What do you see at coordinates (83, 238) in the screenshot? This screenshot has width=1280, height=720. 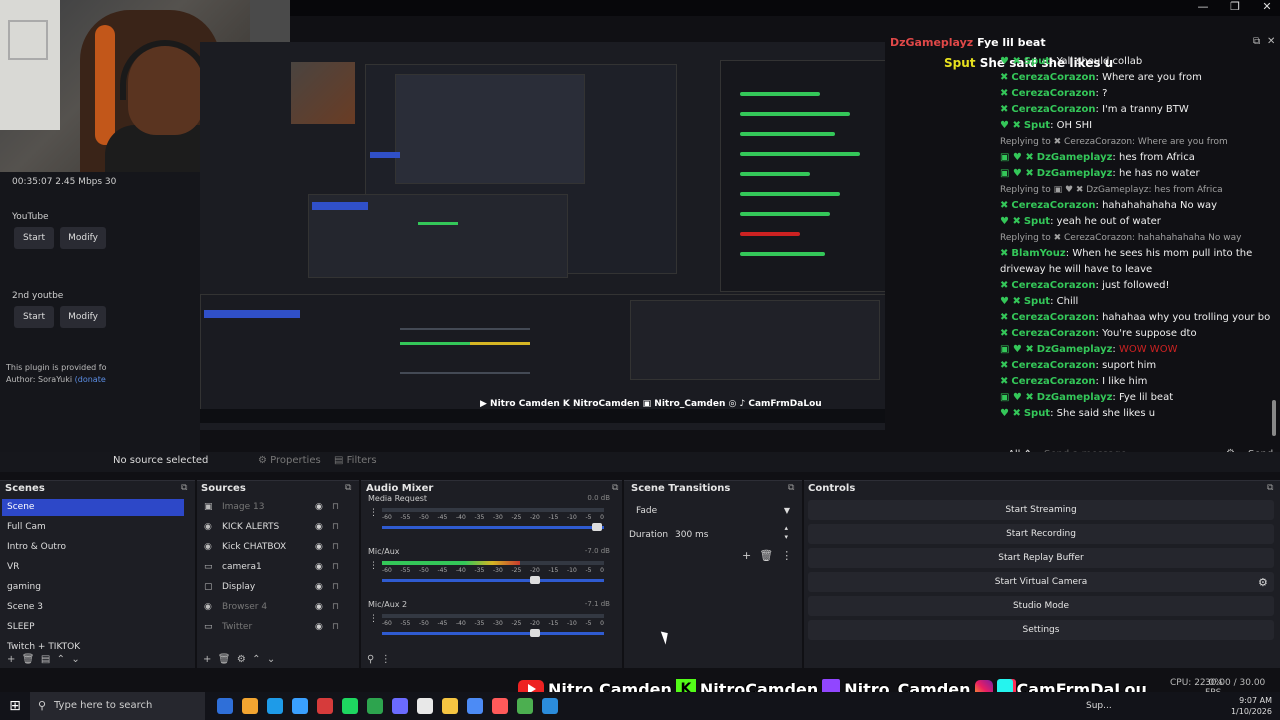 I see `modify-button: Modify` at bounding box center [83, 238].